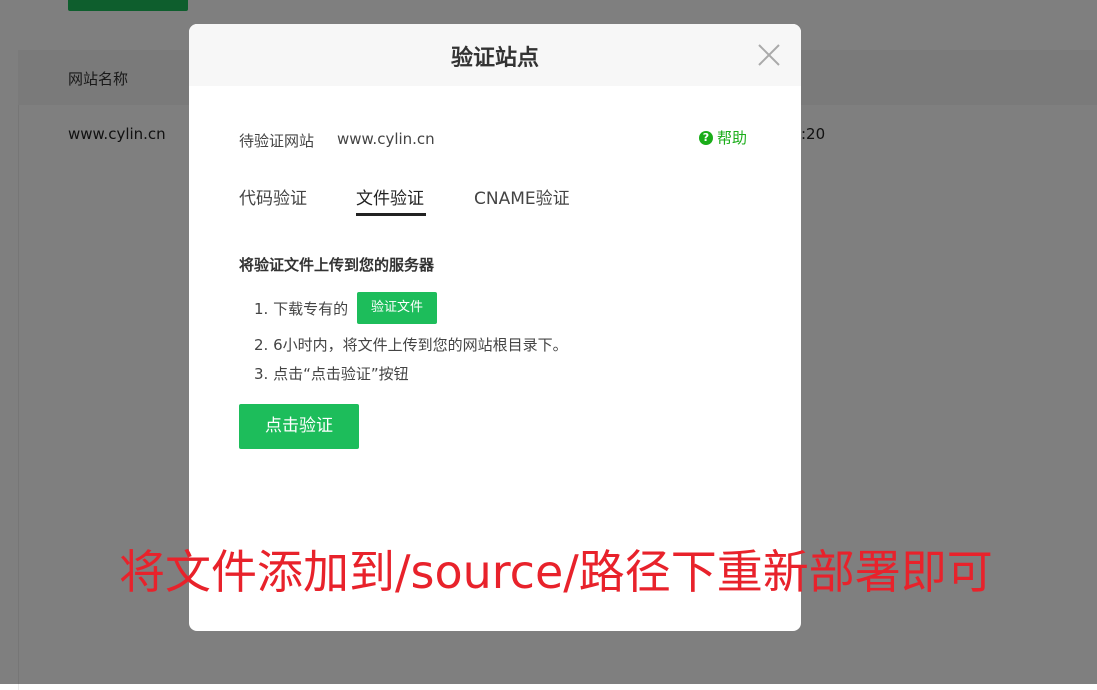 The height and width of the screenshot is (690, 1097). Describe the element at coordinates (769, 55) in the screenshot. I see `close-icon` at that location.